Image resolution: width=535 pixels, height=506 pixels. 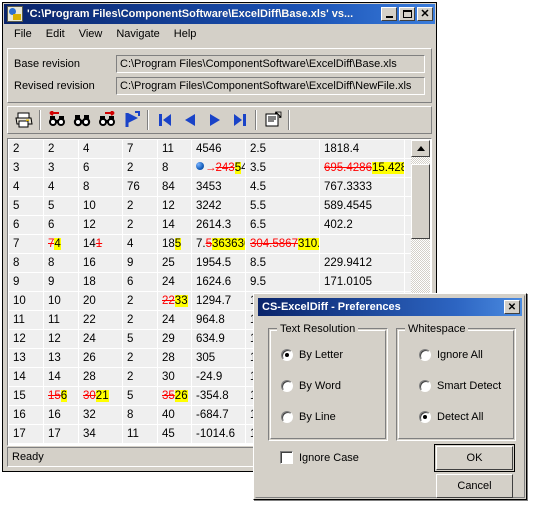 What do you see at coordinates (319, 457) in the screenshot?
I see `ignore-case-checkbox: Ignore Case` at bounding box center [319, 457].